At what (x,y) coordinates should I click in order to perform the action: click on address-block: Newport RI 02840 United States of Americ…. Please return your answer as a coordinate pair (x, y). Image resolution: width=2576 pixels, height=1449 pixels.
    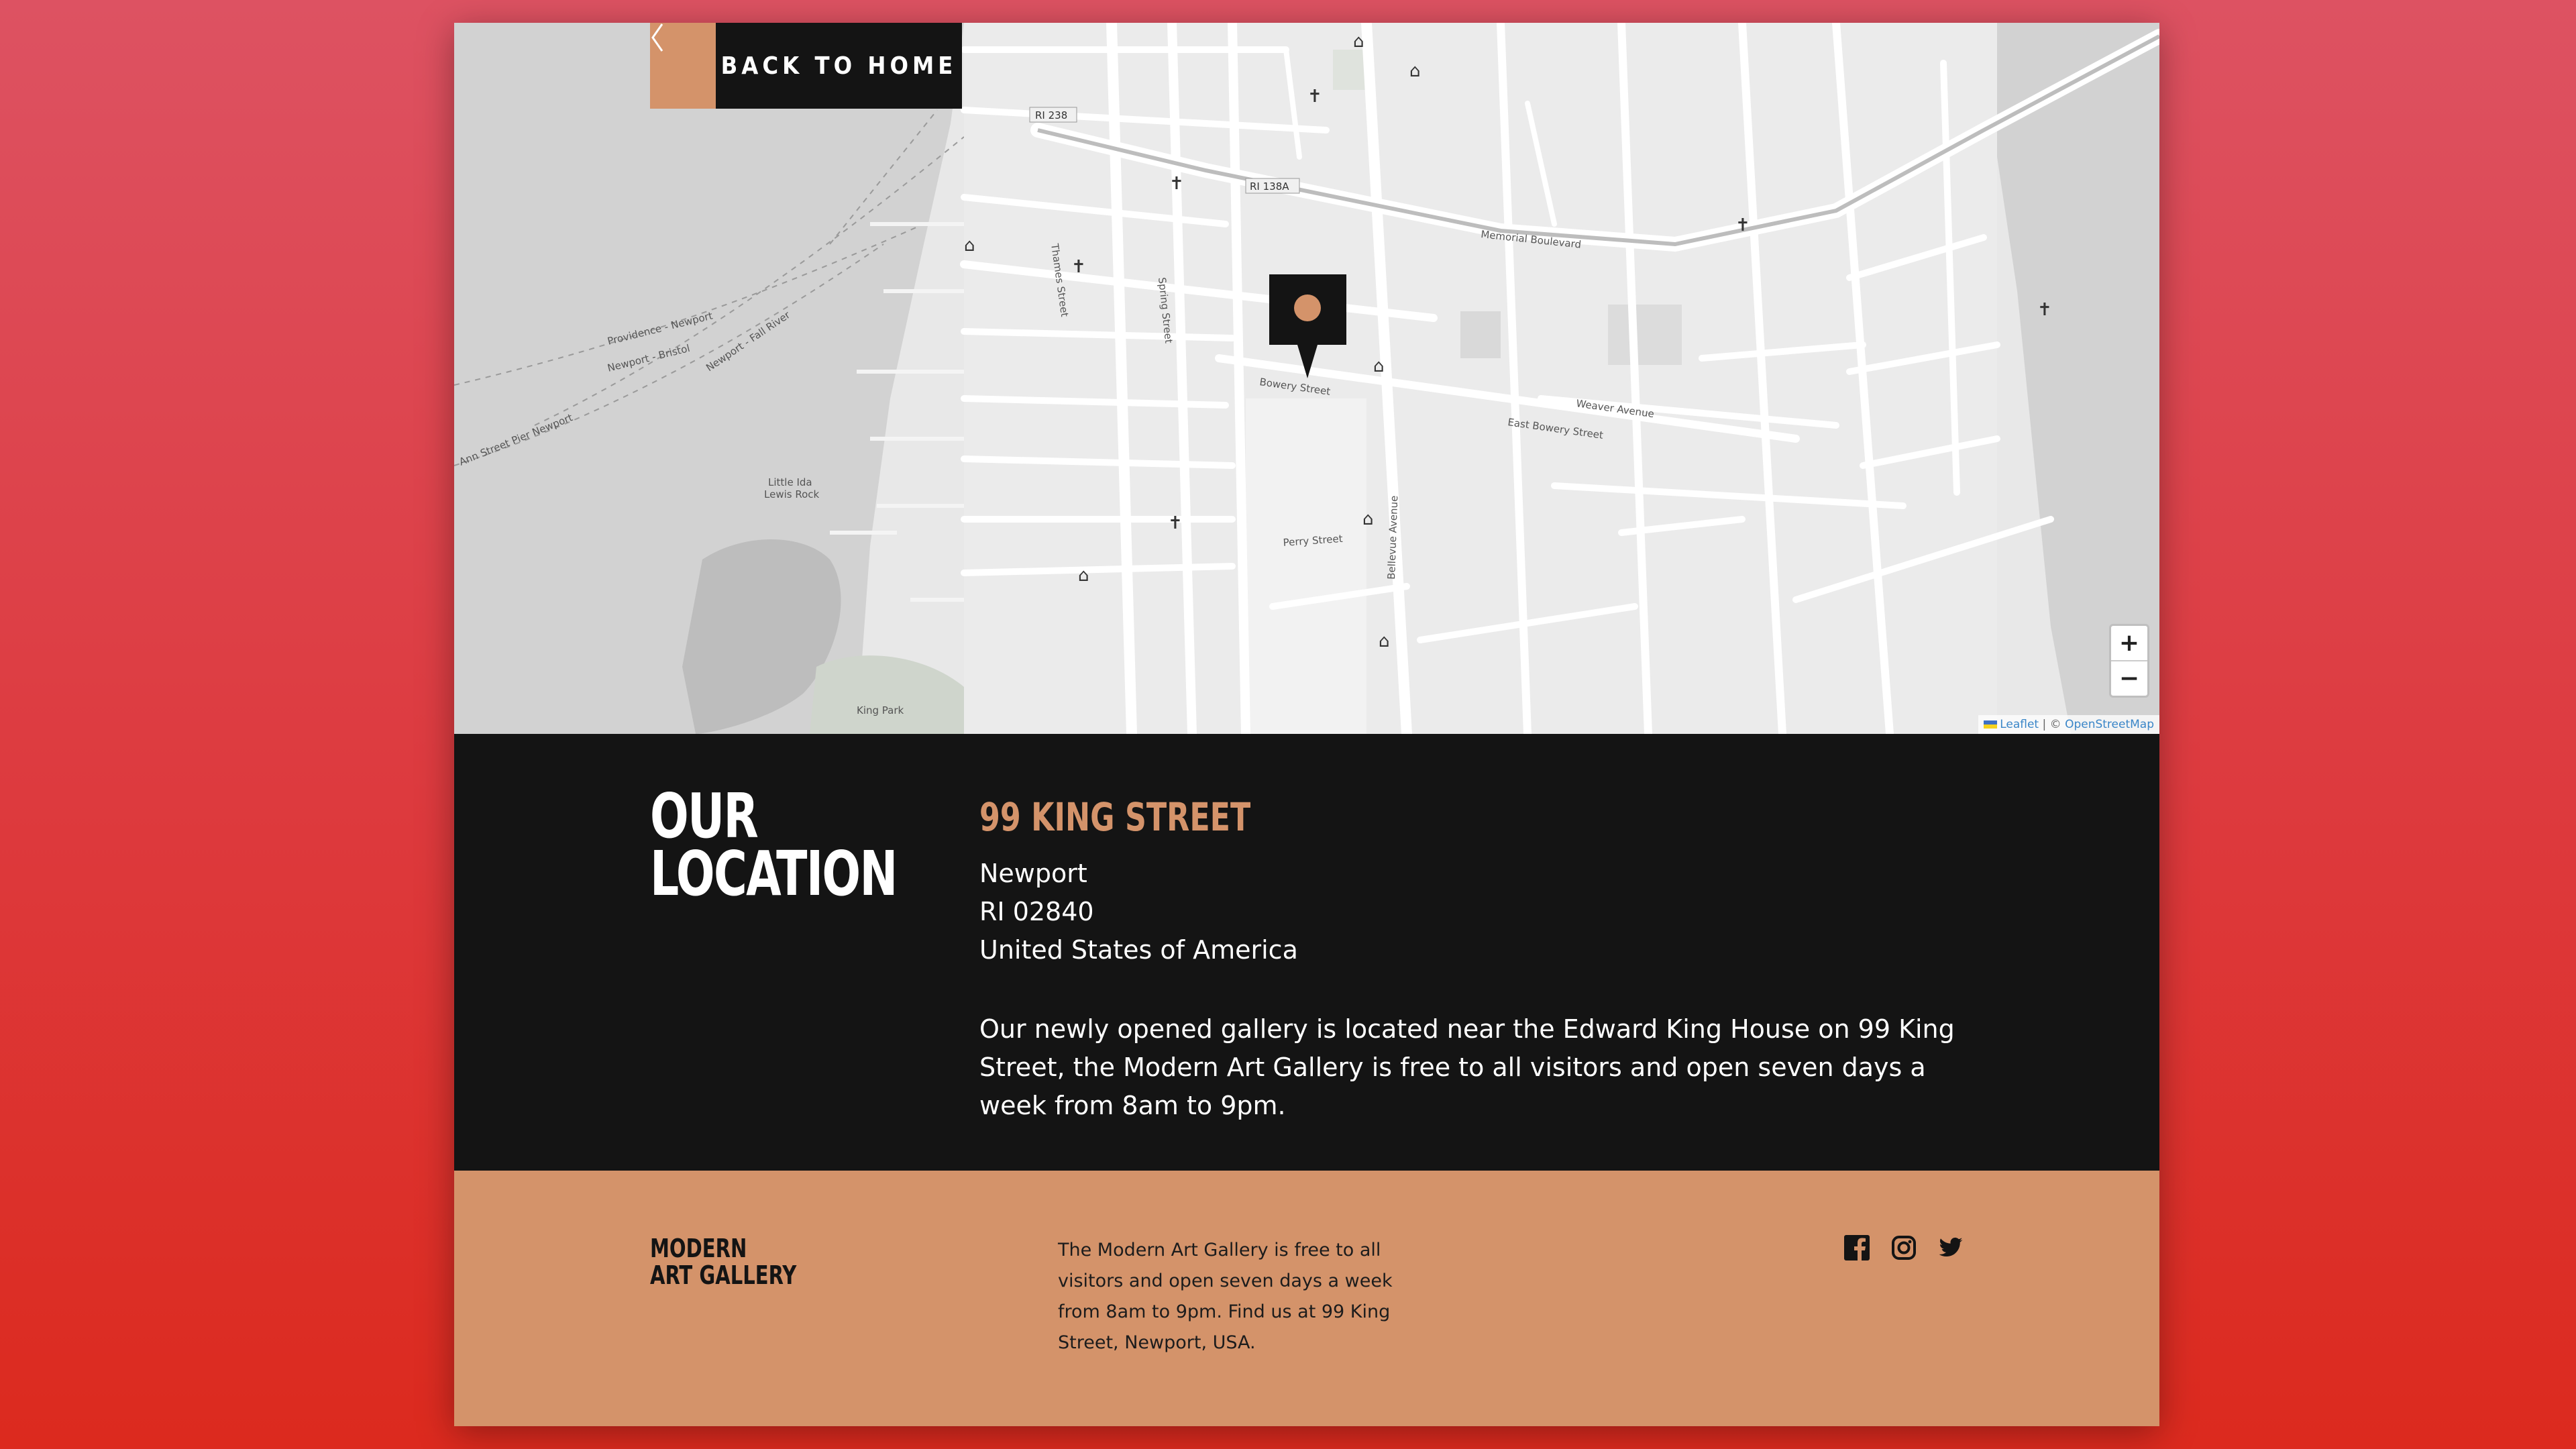
    Looking at the image, I should click on (1138, 912).